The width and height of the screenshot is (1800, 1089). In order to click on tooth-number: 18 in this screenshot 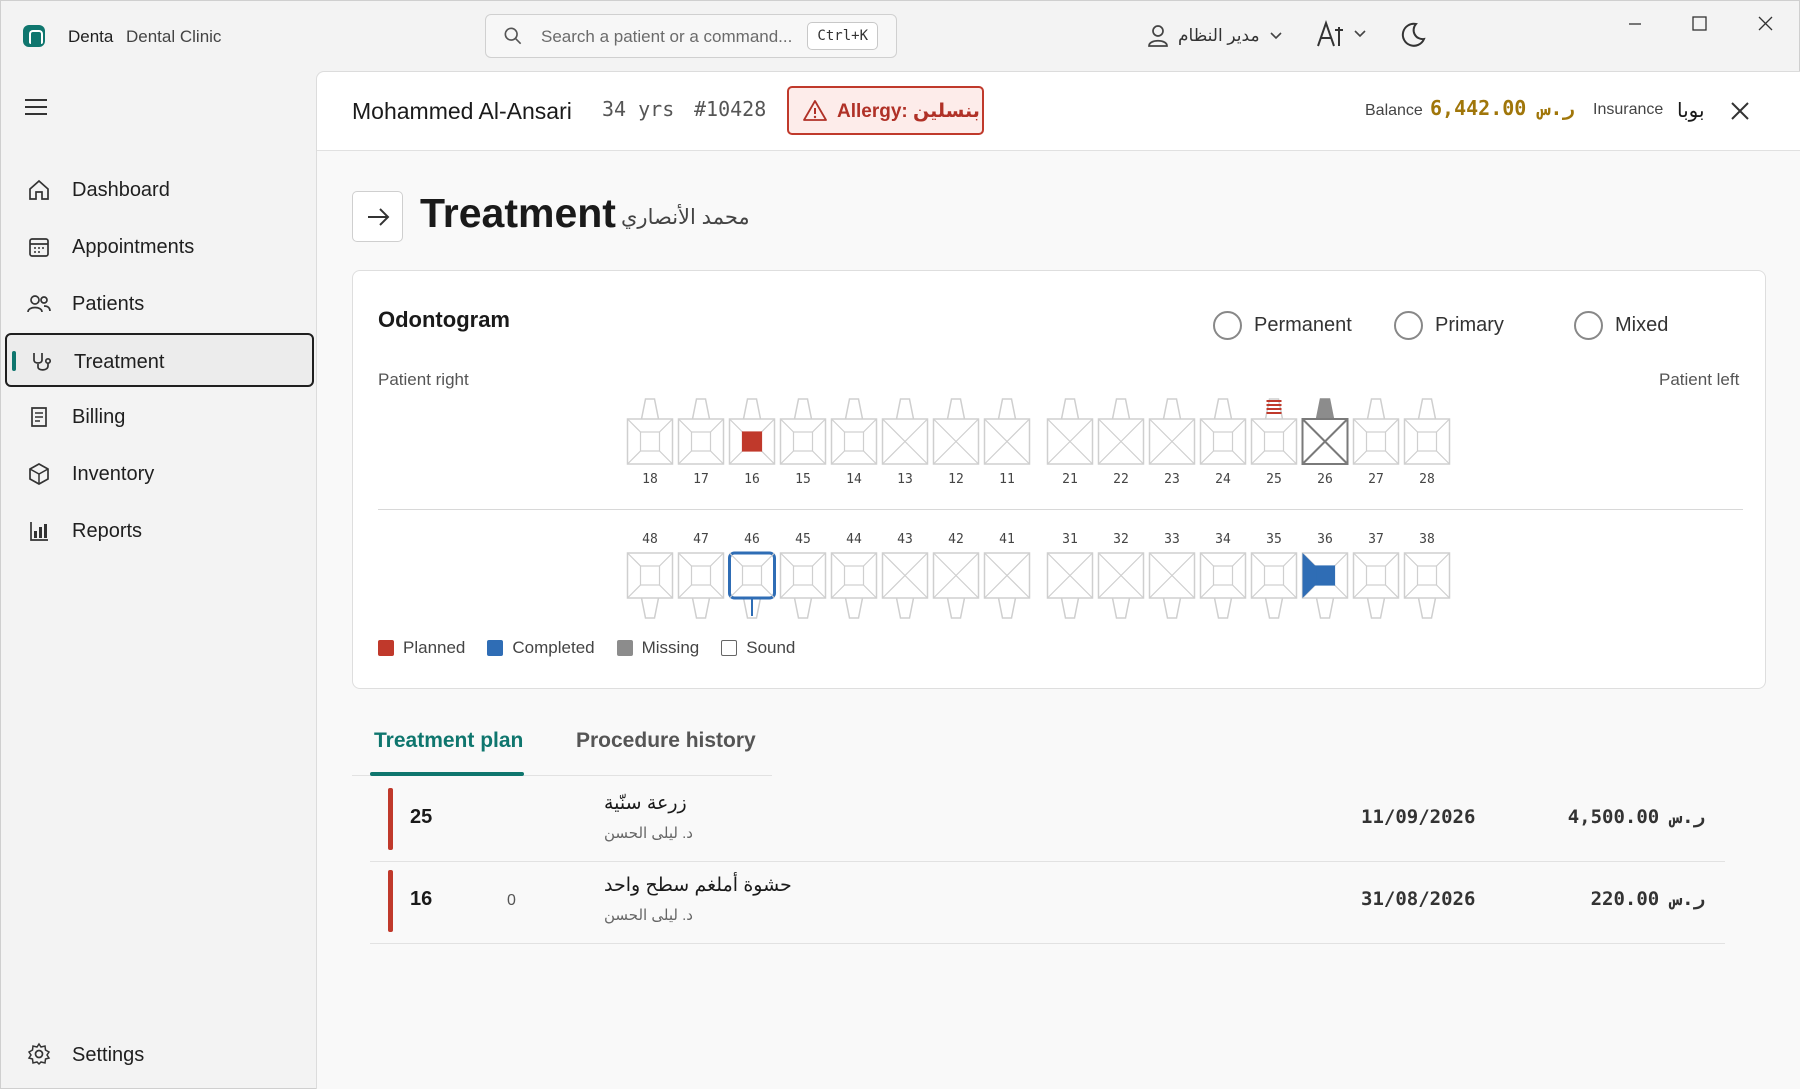, I will do `click(650, 479)`.